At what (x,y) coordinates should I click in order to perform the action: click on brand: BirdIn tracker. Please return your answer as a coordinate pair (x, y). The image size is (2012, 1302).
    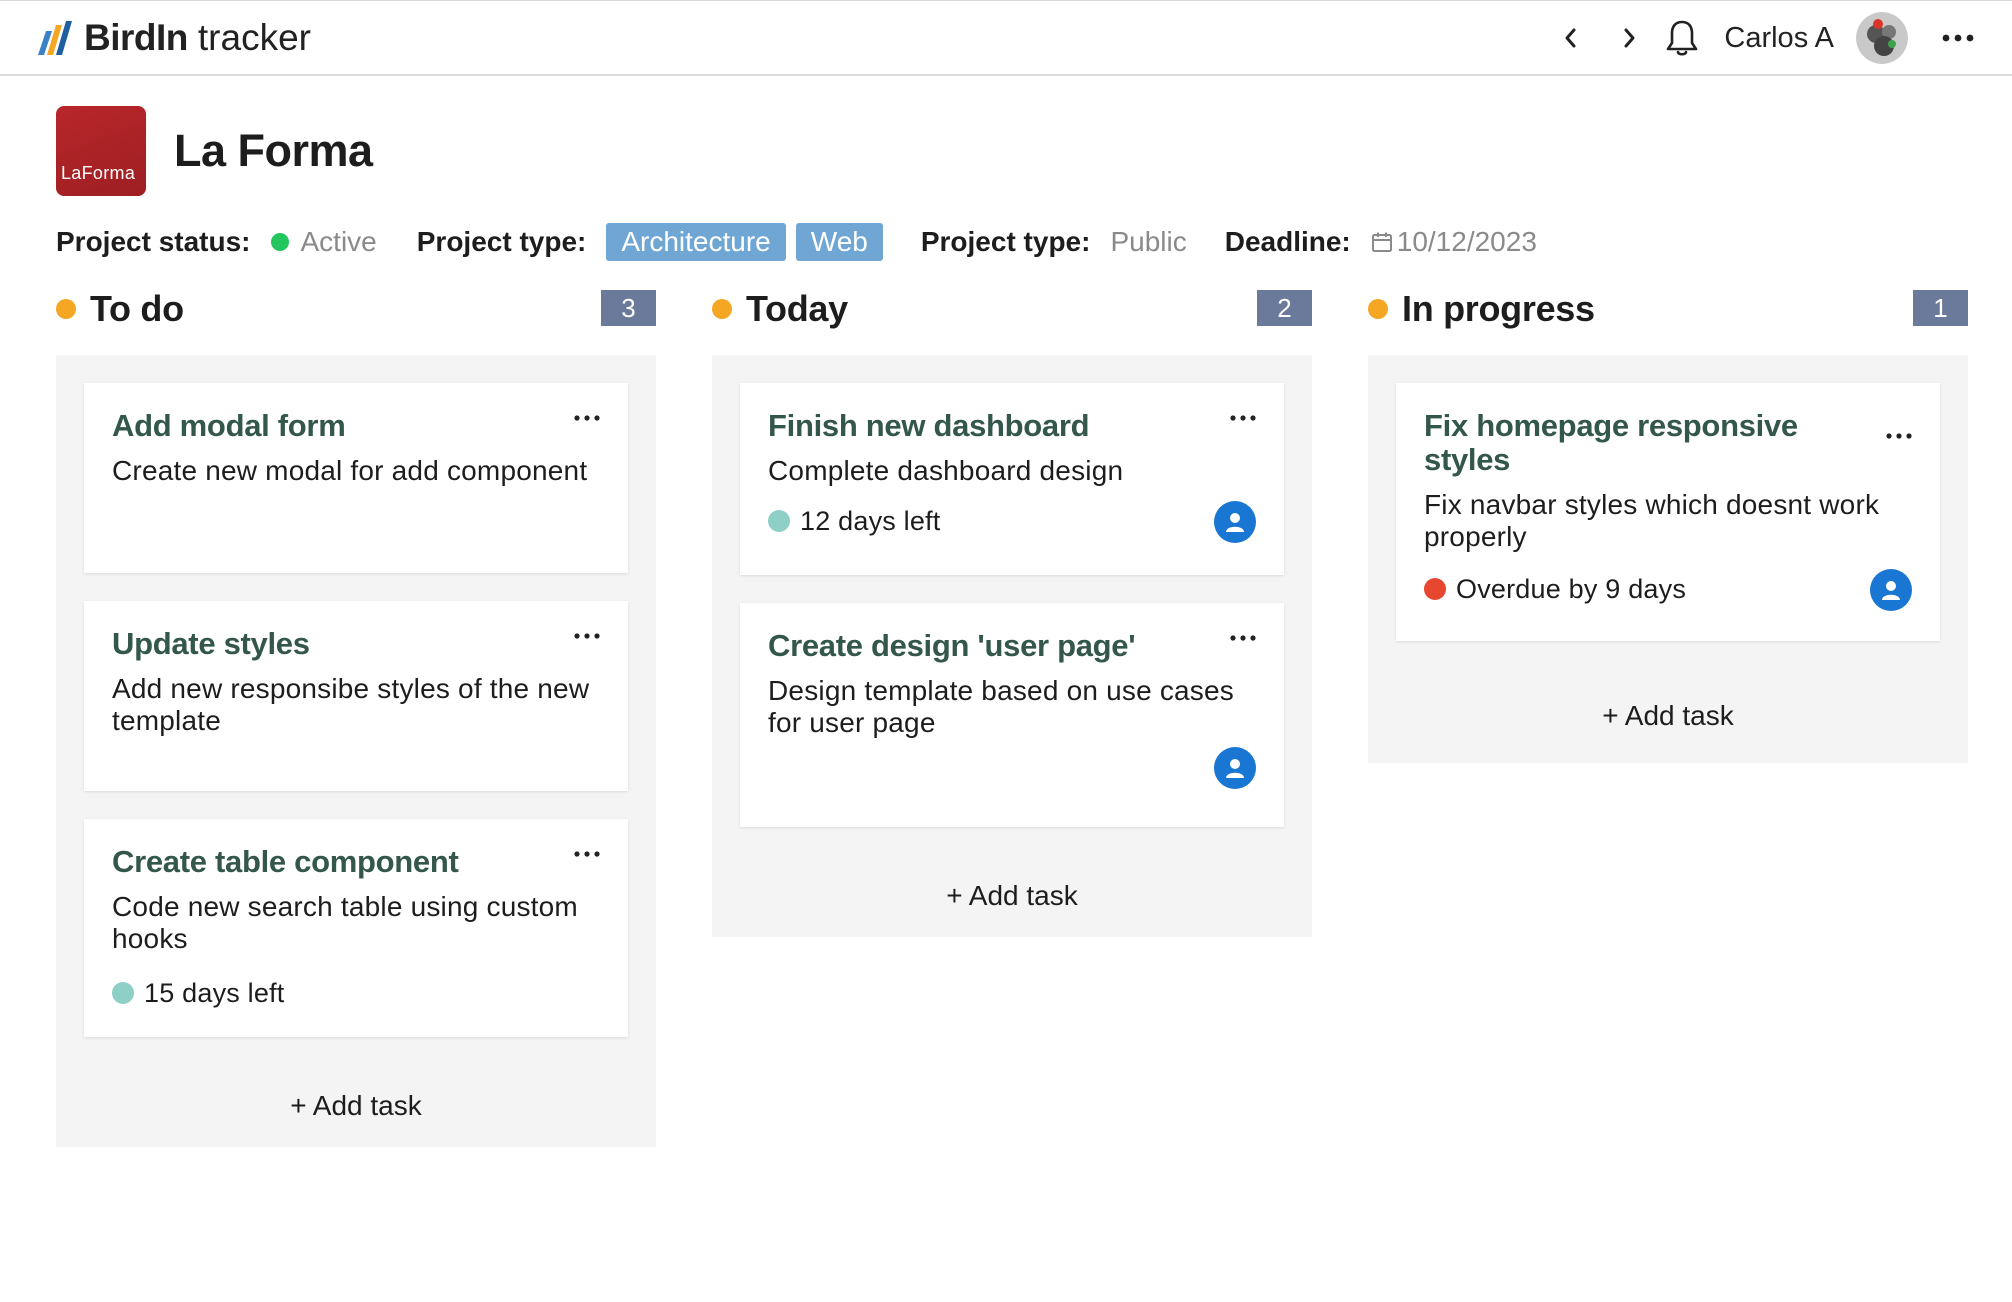
    Looking at the image, I should click on (171, 38).